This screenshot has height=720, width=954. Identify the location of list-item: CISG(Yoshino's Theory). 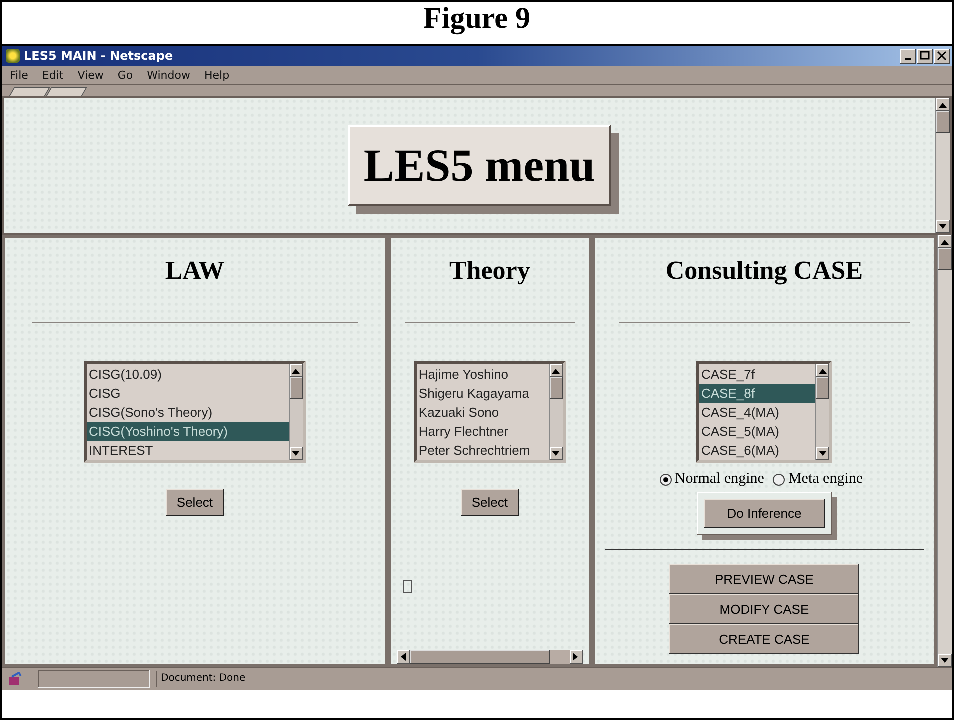
(187, 431).